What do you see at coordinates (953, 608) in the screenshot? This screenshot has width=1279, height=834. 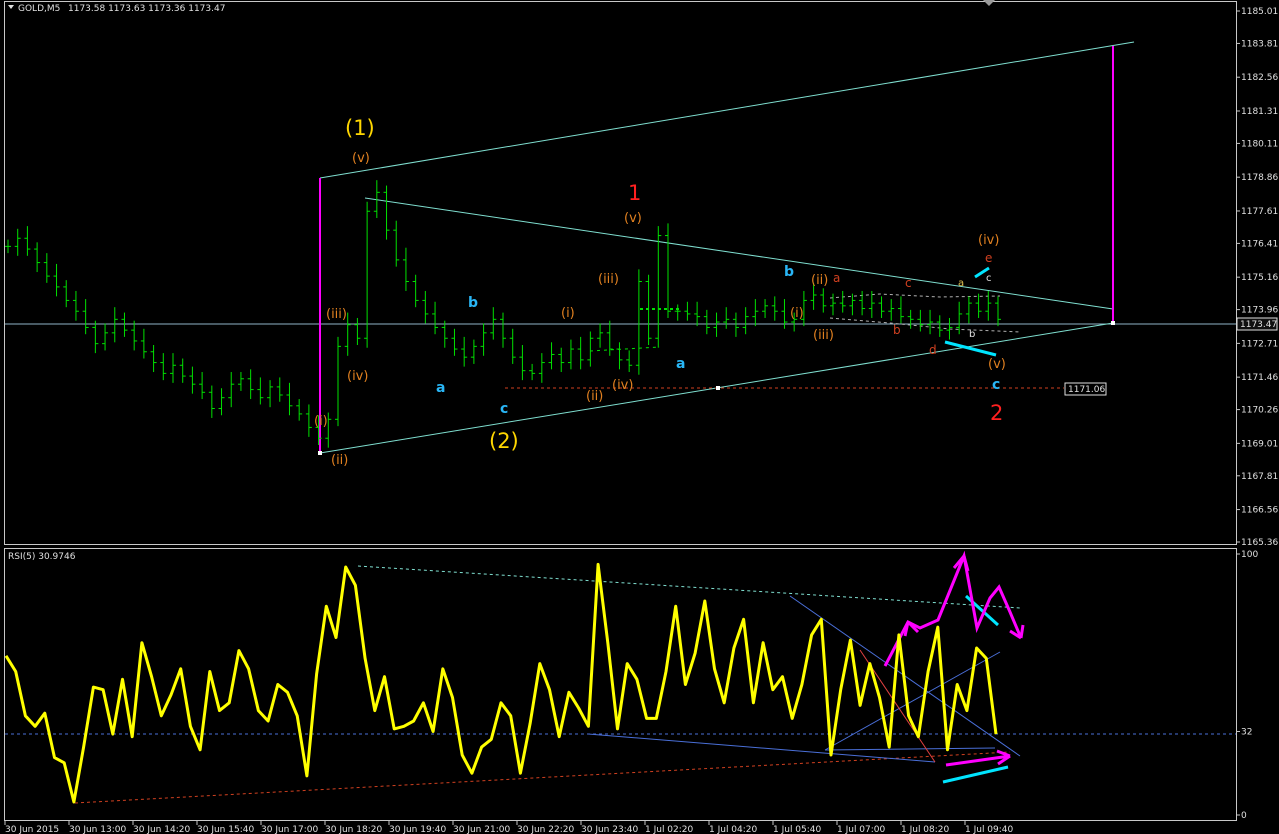 I see `rsi-magenta-zigzag` at bounding box center [953, 608].